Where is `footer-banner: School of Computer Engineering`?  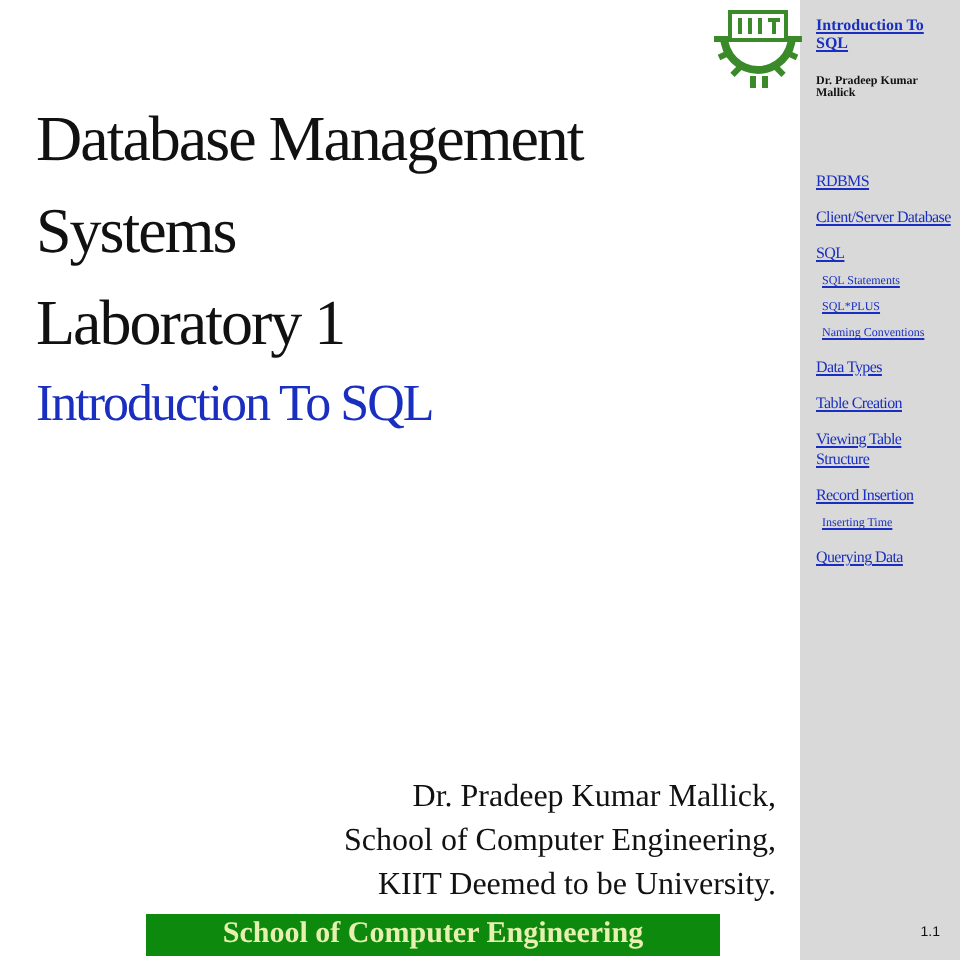 footer-banner: School of Computer Engineering is located at coordinates (433, 935).